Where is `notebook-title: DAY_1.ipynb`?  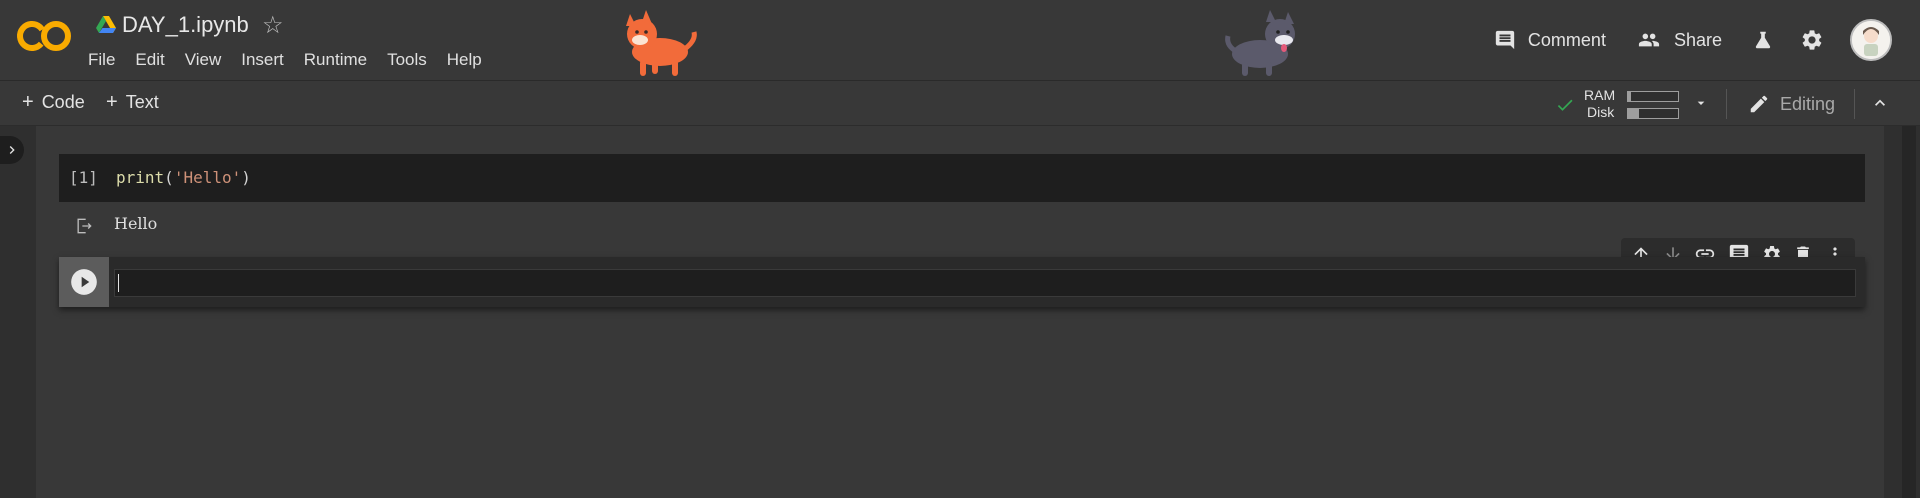
notebook-title: DAY_1.ipynb is located at coordinates (185, 25).